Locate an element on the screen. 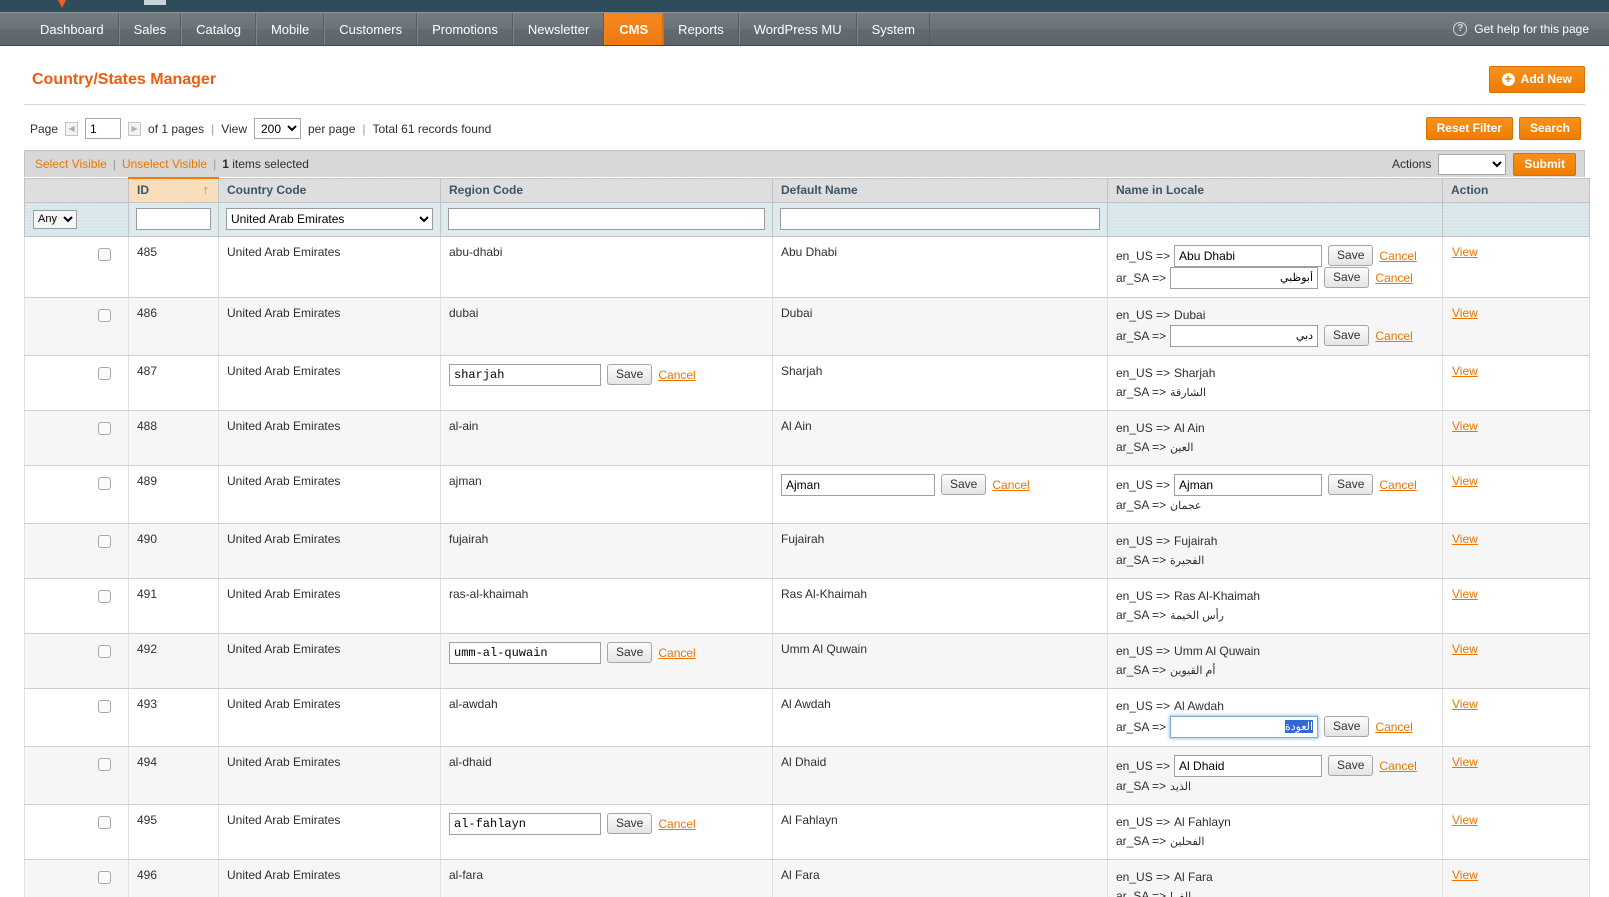  checkbox-filter-select: AnyYesNo is located at coordinates (55, 219).